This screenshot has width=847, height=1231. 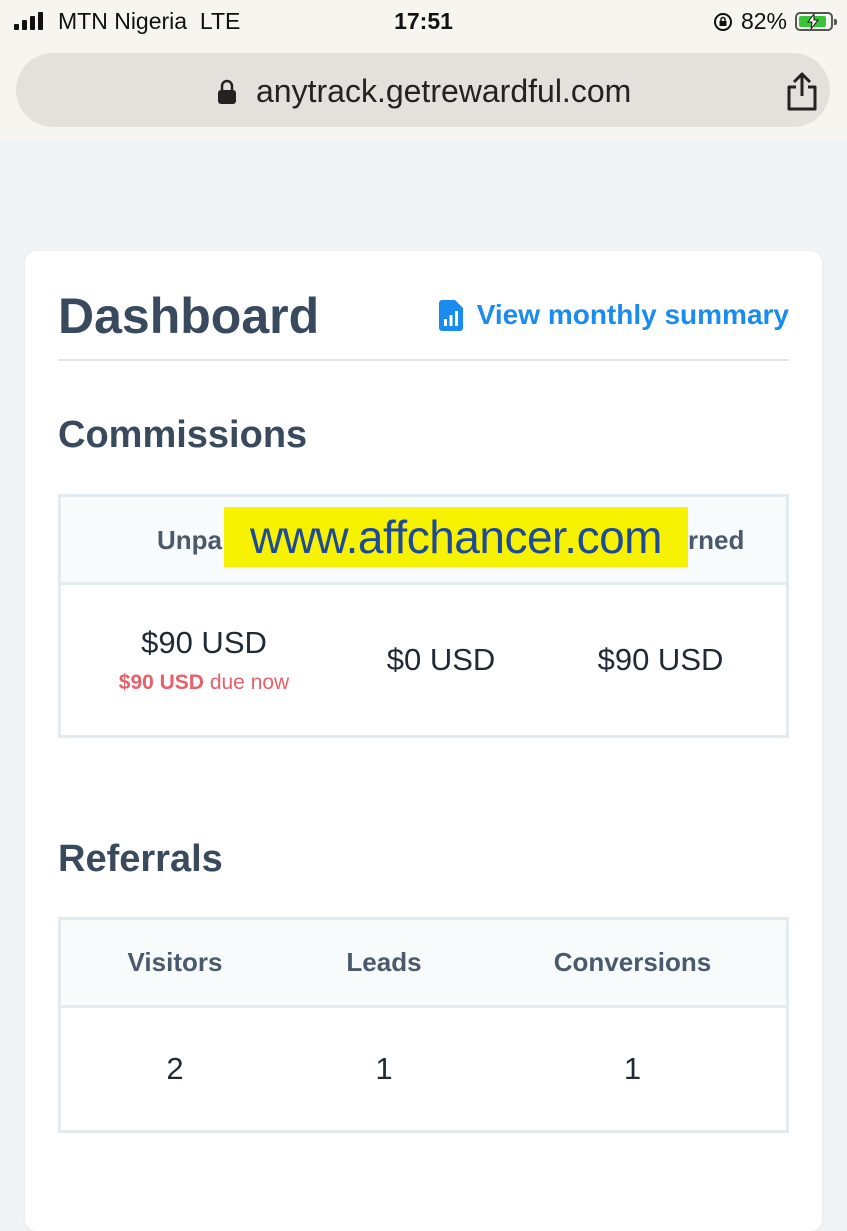 I want to click on table-row: $90 USD $90 USD due now $0 USD $90 USD, so click(x=423, y=660).